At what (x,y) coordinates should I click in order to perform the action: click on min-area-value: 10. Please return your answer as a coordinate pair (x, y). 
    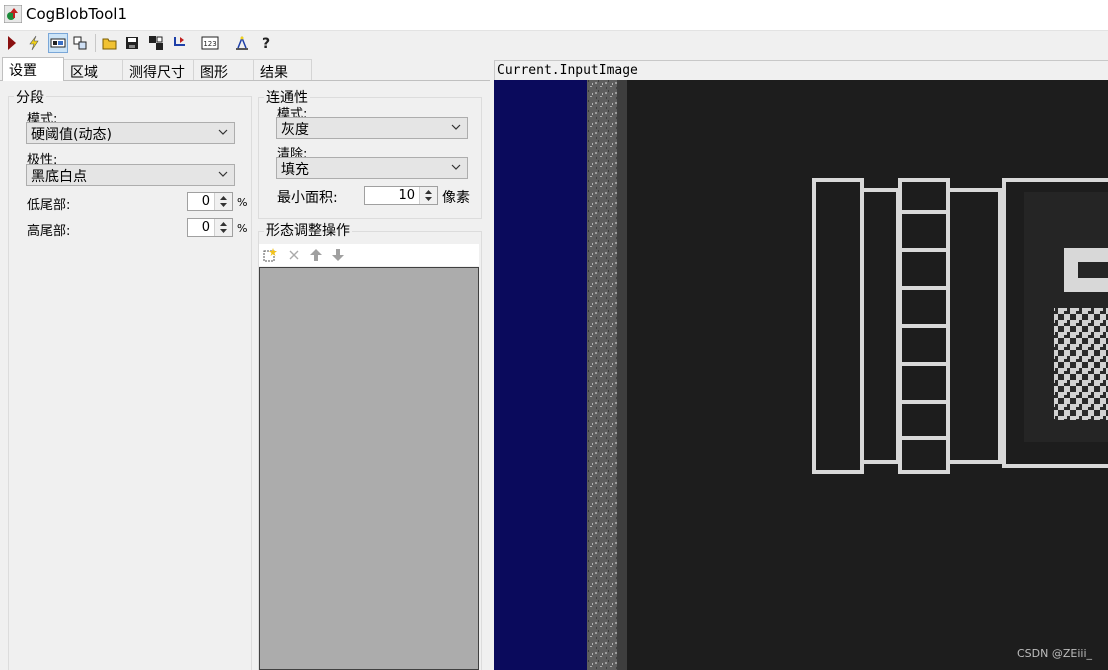
    Looking at the image, I should click on (406, 195).